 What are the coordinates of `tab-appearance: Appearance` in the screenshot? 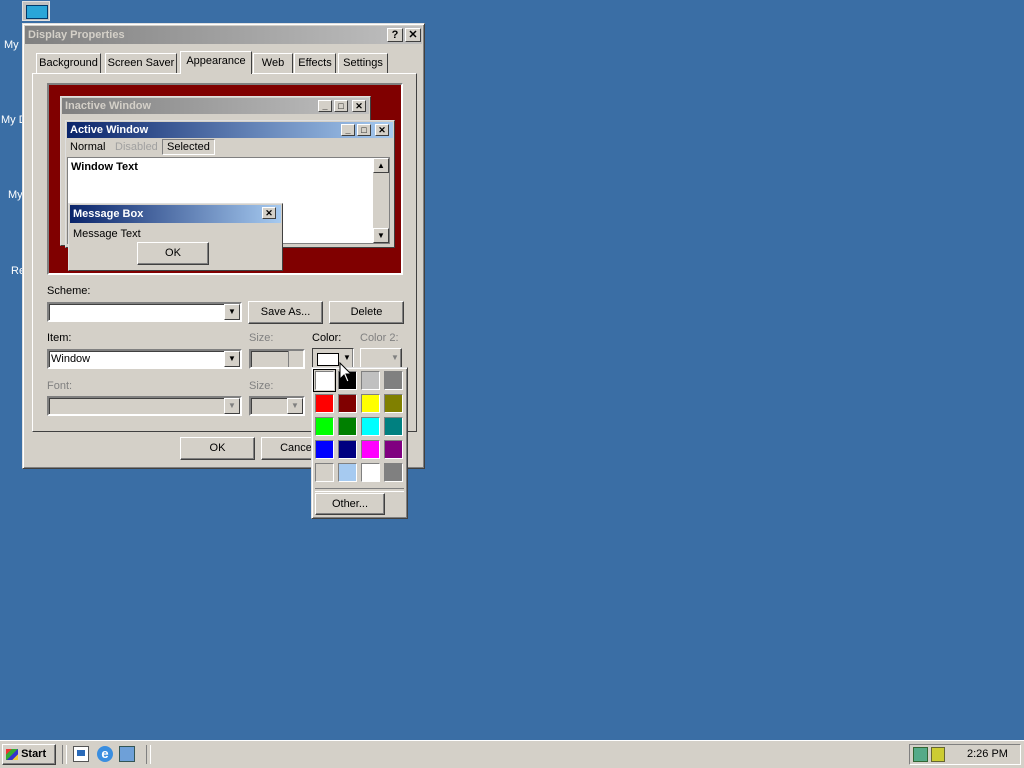 It's located at (216, 62).